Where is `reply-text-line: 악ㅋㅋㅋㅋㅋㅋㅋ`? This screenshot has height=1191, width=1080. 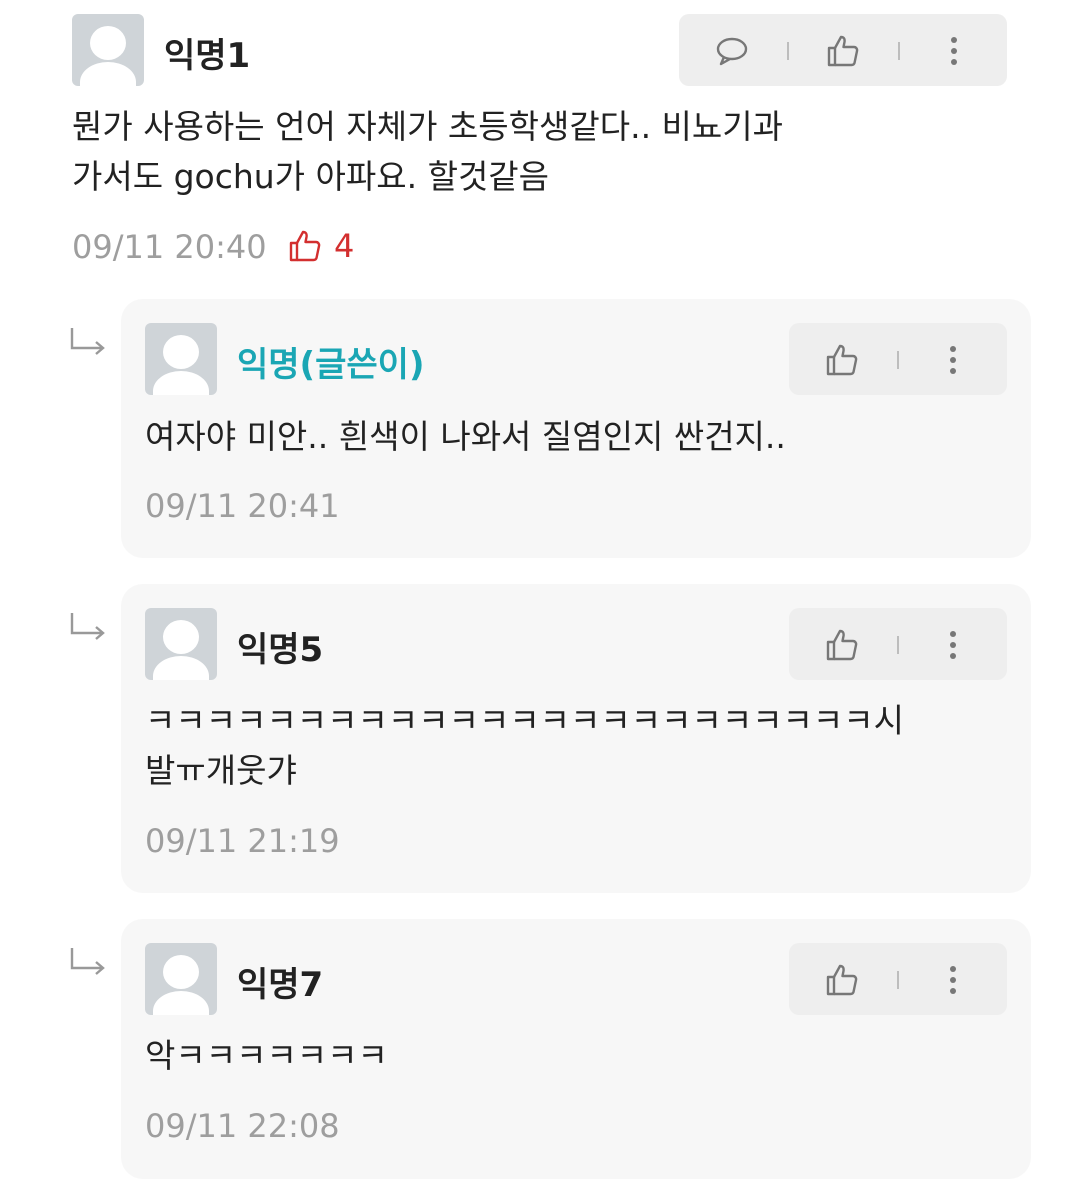
reply-text-line: 악ㅋㅋㅋㅋㅋㅋㅋ is located at coordinates (266, 1055).